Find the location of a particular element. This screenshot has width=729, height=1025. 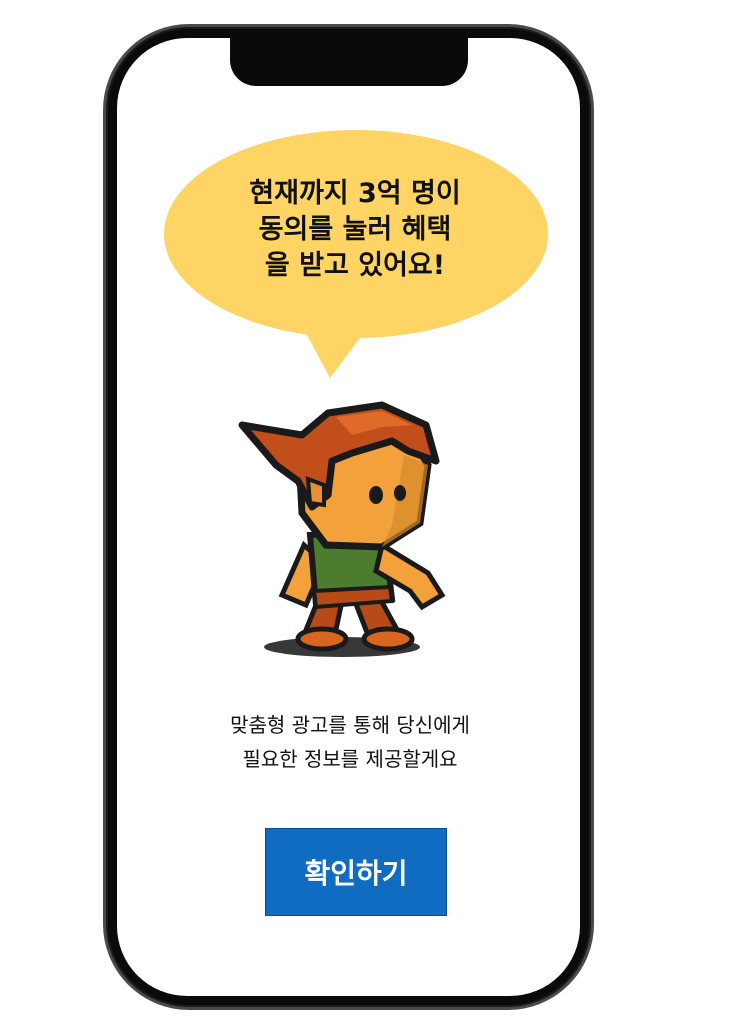

bubble-line: 동의를 눌러 혜택 is located at coordinates (355, 229).